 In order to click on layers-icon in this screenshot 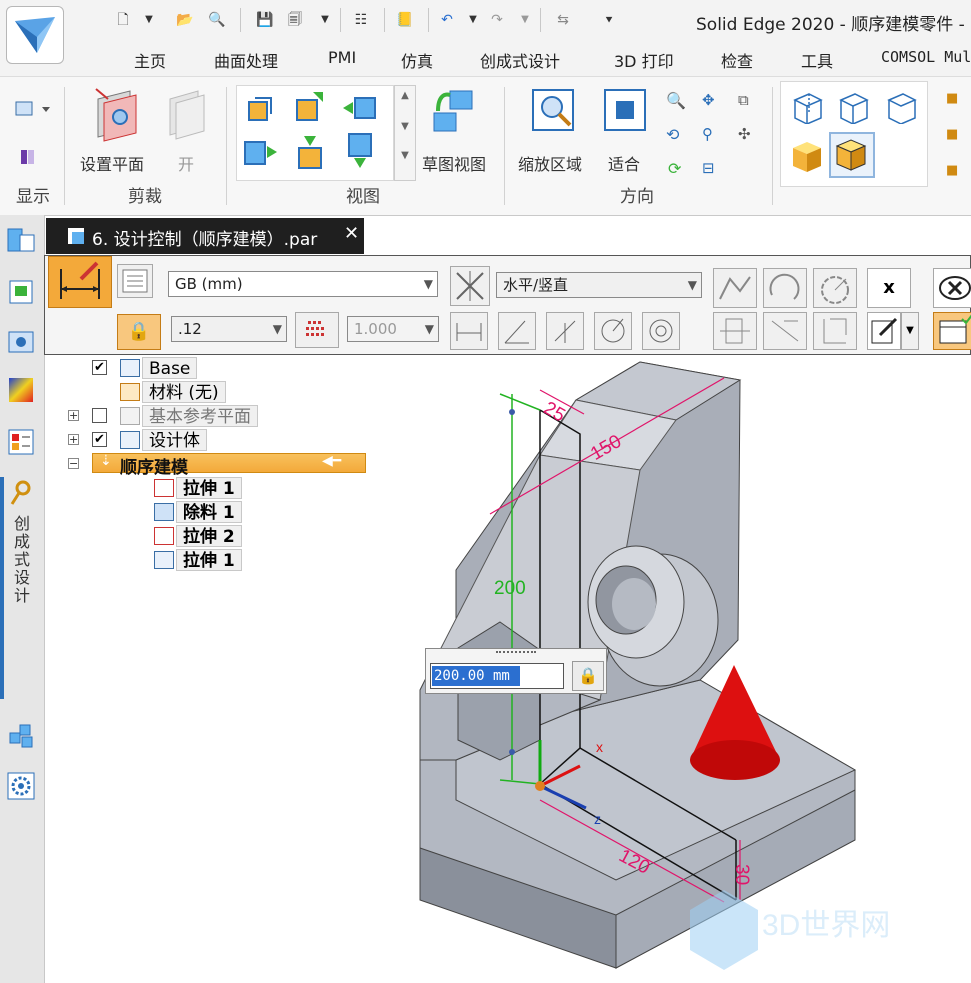, I will do `click(21, 292)`.